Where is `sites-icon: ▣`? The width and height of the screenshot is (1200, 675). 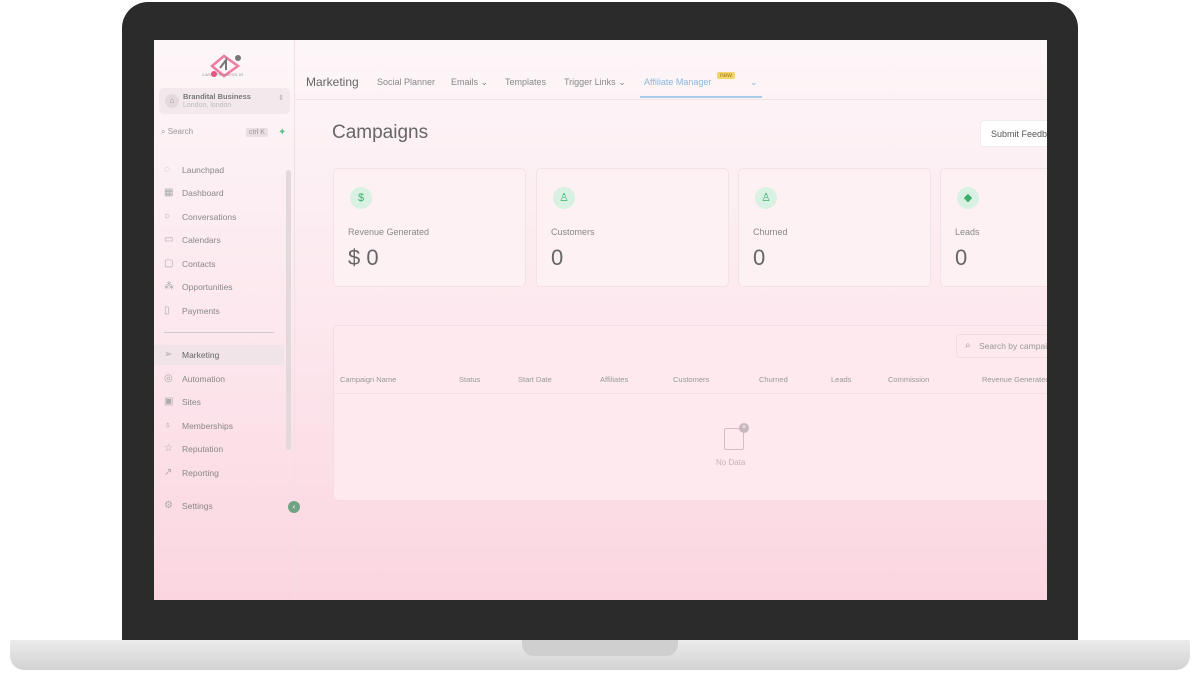
sites-icon: ▣ is located at coordinates (169, 401).